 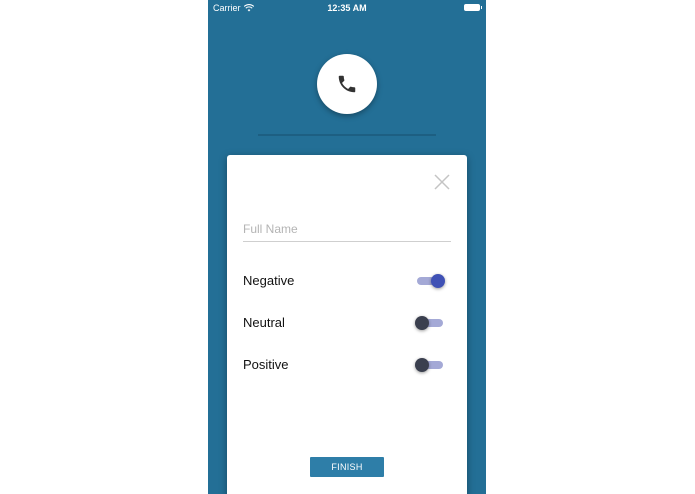 I want to click on toggle-label-positive: Positive, so click(x=266, y=364).